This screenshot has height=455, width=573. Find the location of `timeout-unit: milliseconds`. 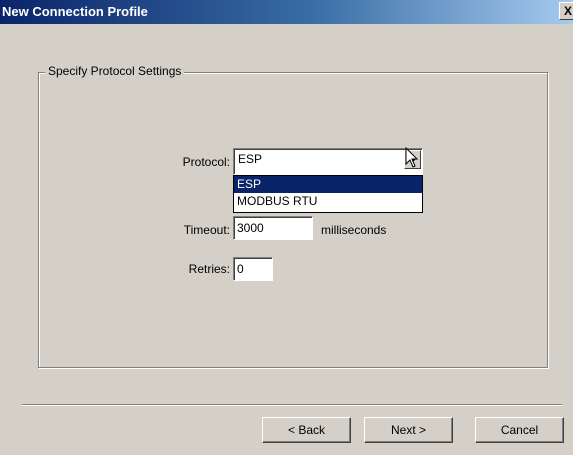

timeout-unit: milliseconds is located at coordinates (354, 230).